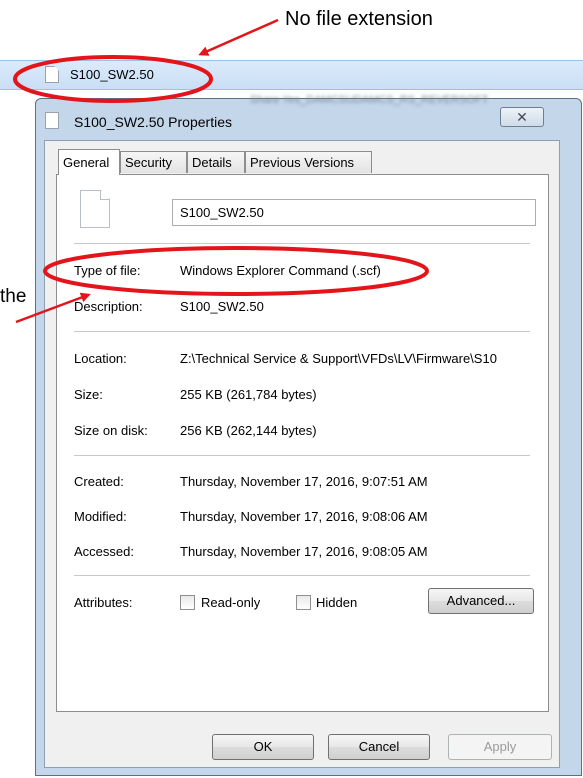 This screenshot has width=583, height=778. I want to click on tab-previous-versions: Previous Versions, so click(308, 162).